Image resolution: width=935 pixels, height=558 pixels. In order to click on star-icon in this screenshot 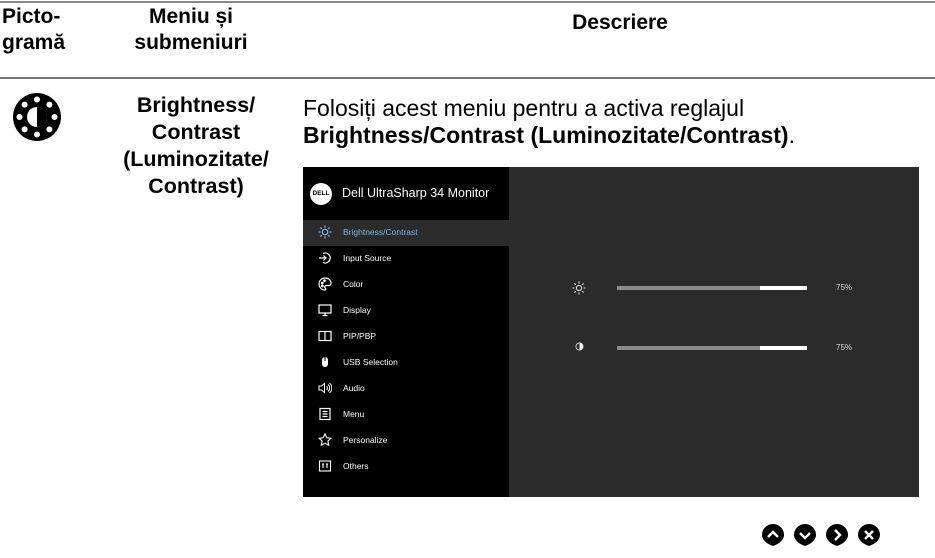, I will do `click(325, 440)`.